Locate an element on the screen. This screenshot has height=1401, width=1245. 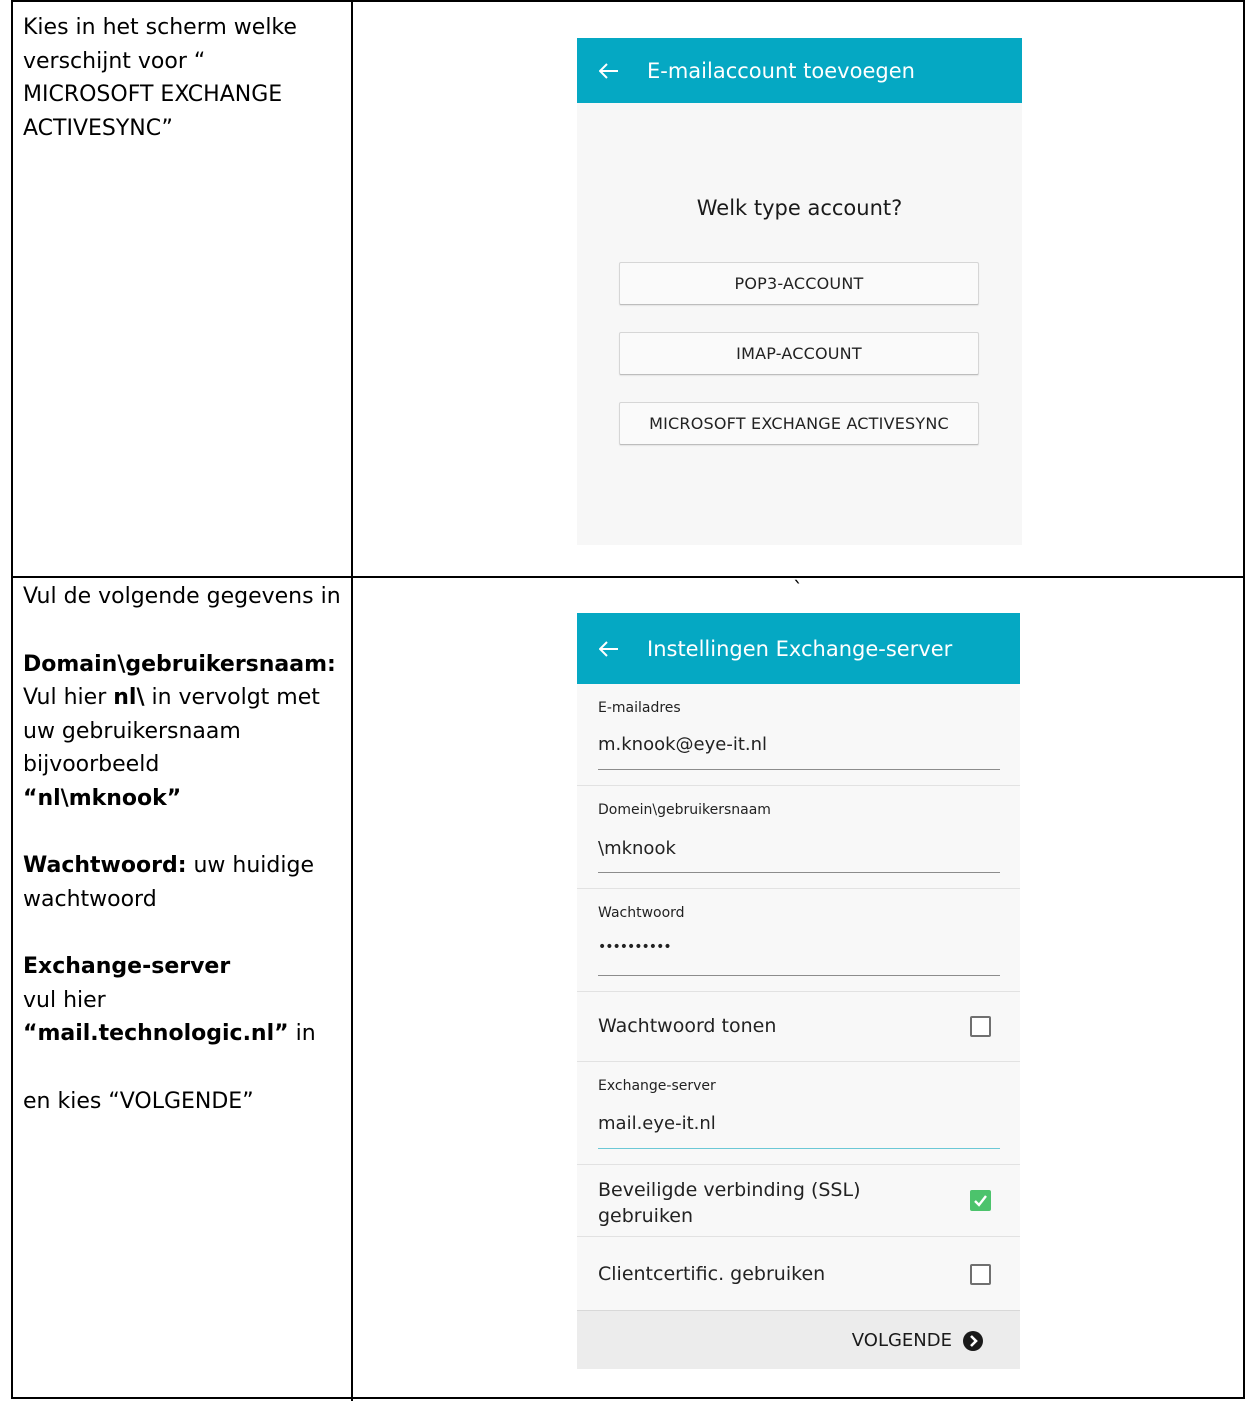
pop3-account-button: POP3-ACCOUNT is located at coordinates (799, 283).